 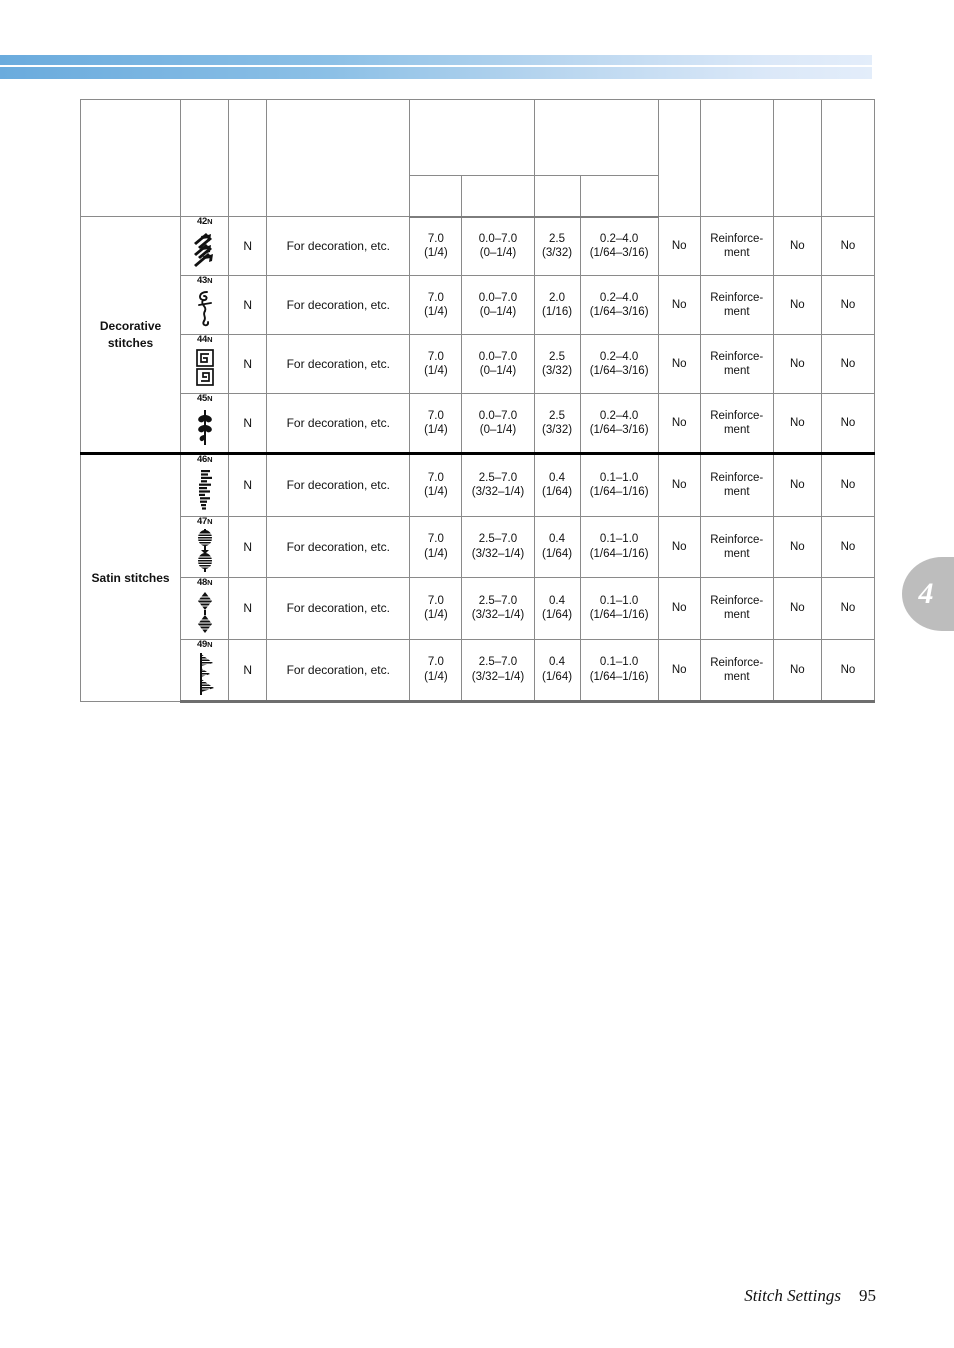 What do you see at coordinates (205, 675) in the screenshot?
I see `satin-triangle-wedge-stitch-icon` at bounding box center [205, 675].